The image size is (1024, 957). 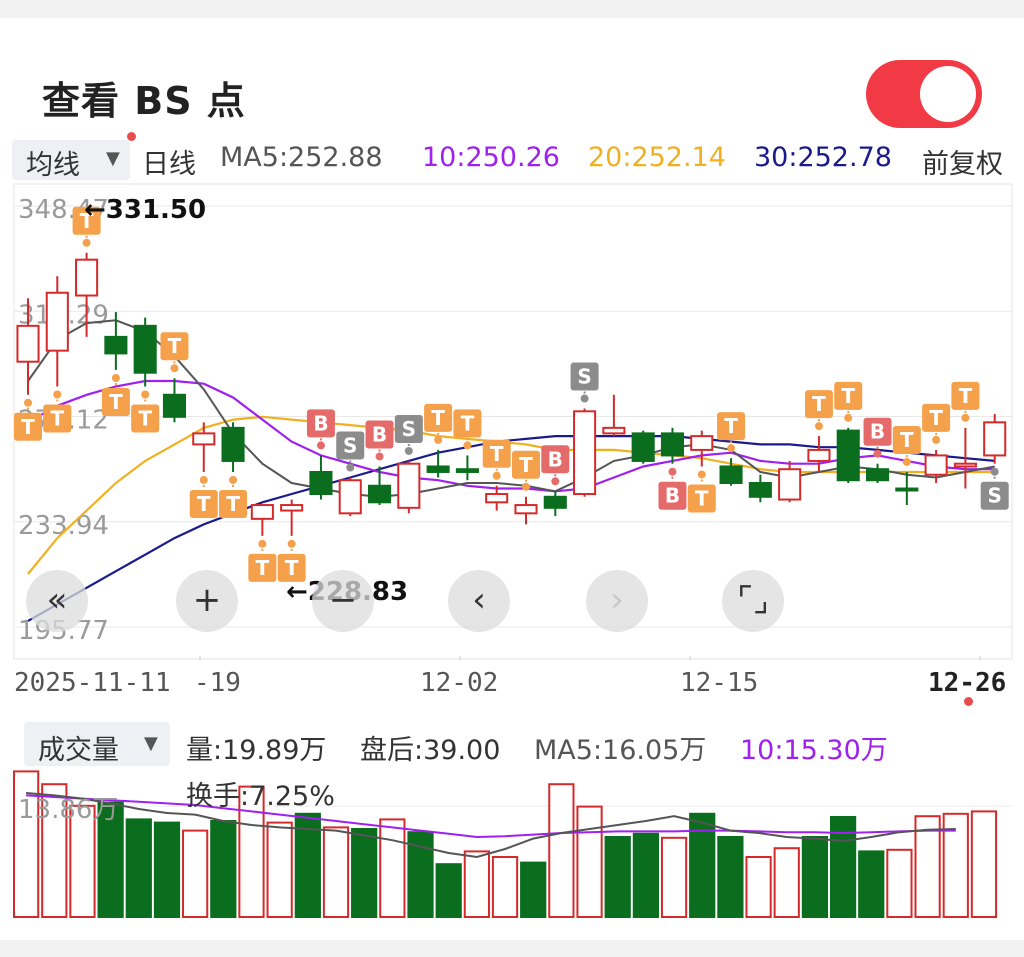 What do you see at coordinates (617, 601) in the screenshot?
I see `chevron-right-icon: ›` at bounding box center [617, 601].